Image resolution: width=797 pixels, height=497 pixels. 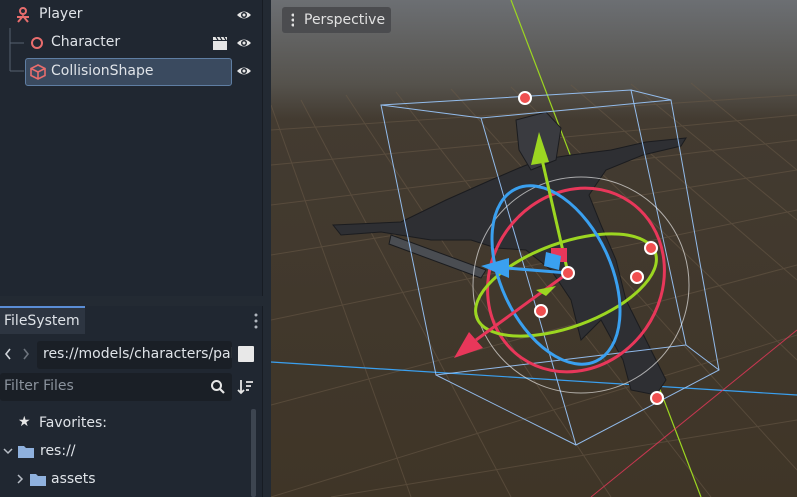 What do you see at coordinates (39, 386) in the screenshot?
I see `filter-placeholder: Filter Files` at bounding box center [39, 386].